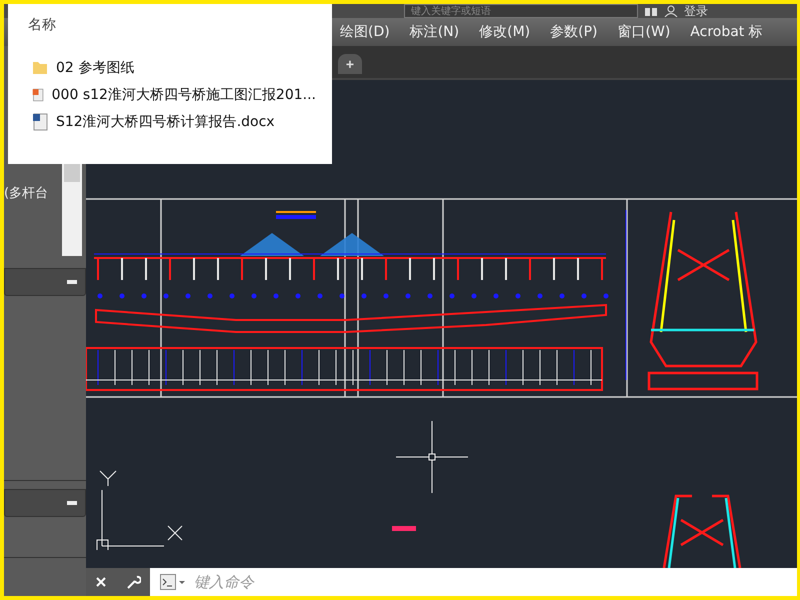 The image size is (800, 600). Describe the element at coordinates (40, 121) in the screenshot. I see `document-icon` at that location.